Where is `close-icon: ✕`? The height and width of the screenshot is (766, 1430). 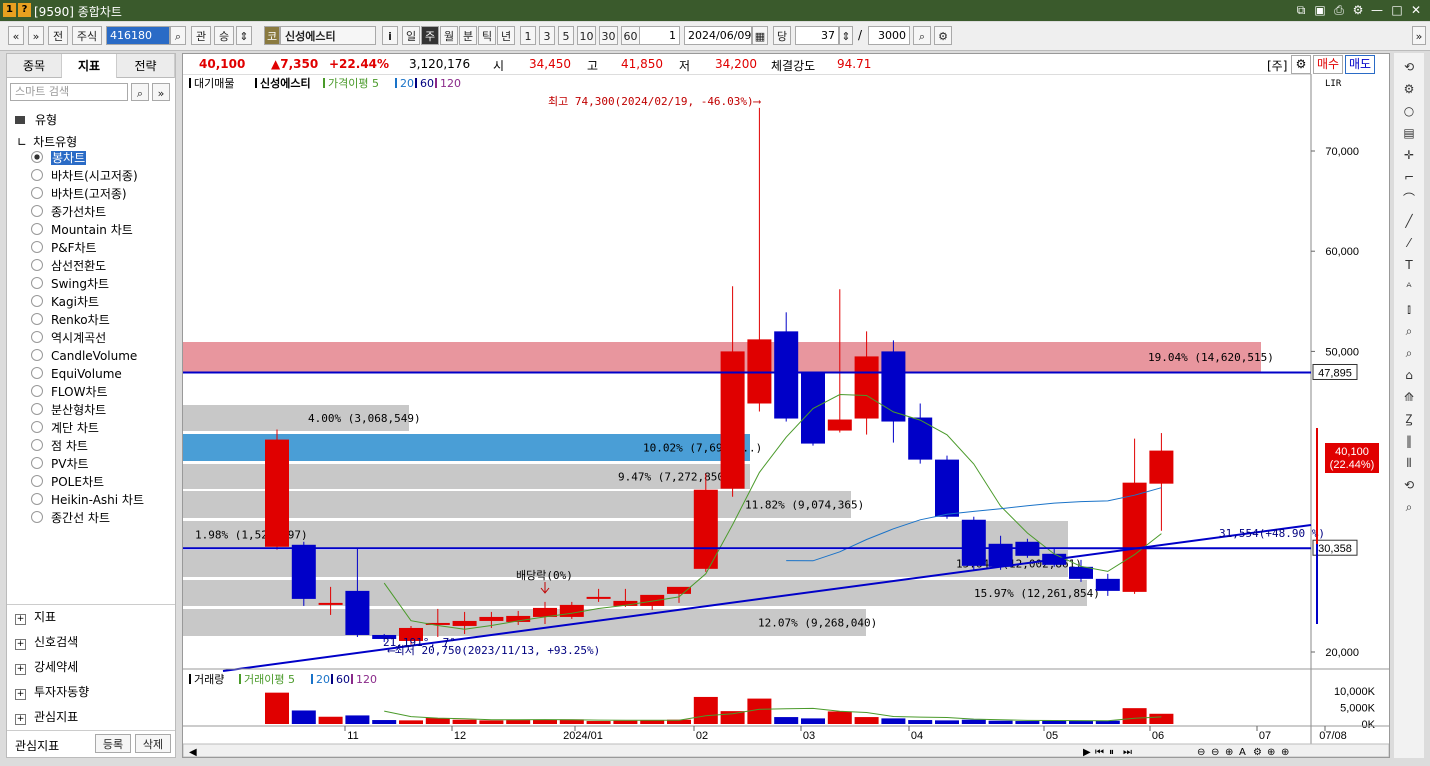
close-icon: ✕ is located at coordinates (1416, 10).